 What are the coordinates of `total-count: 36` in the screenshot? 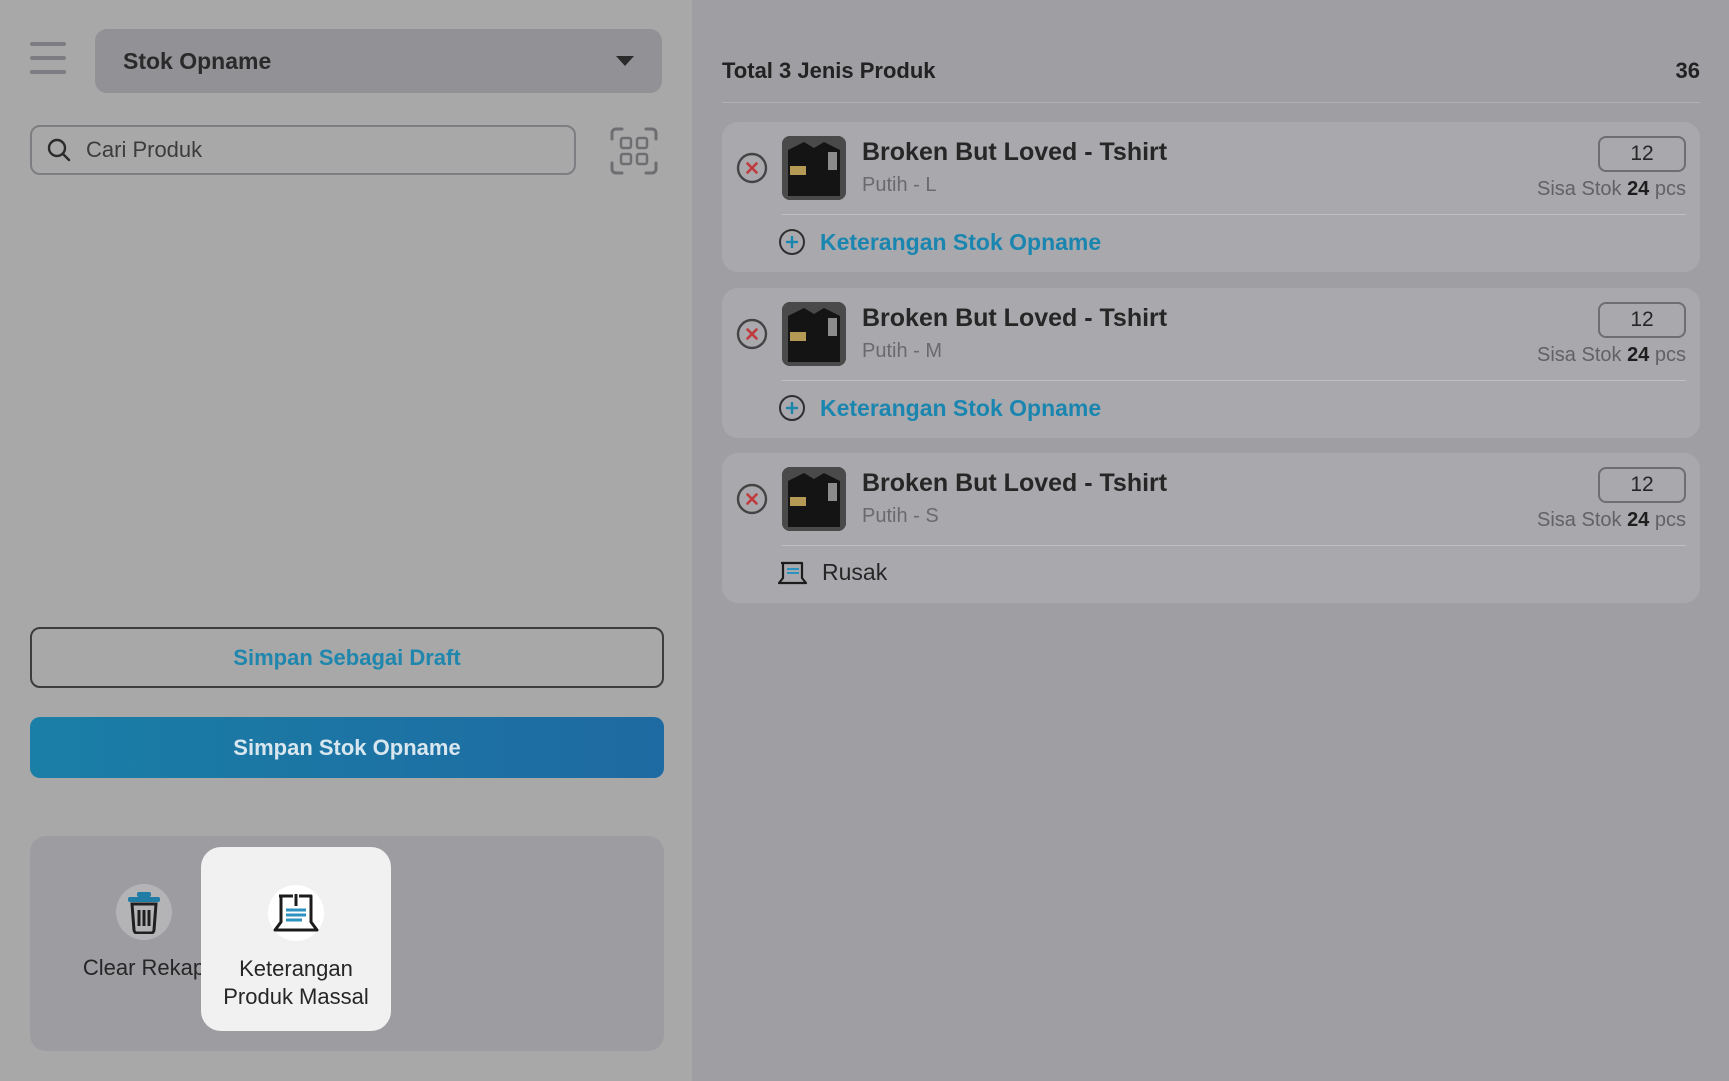 It's located at (1687, 70).